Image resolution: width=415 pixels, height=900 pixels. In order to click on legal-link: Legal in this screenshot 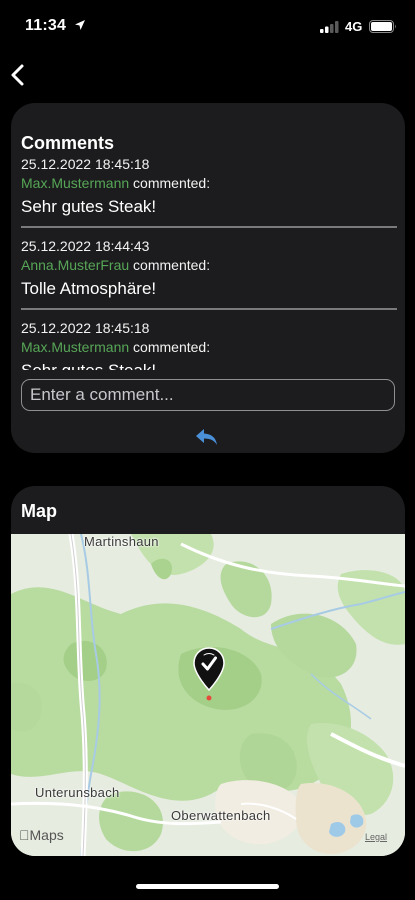, I will do `click(376, 837)`.